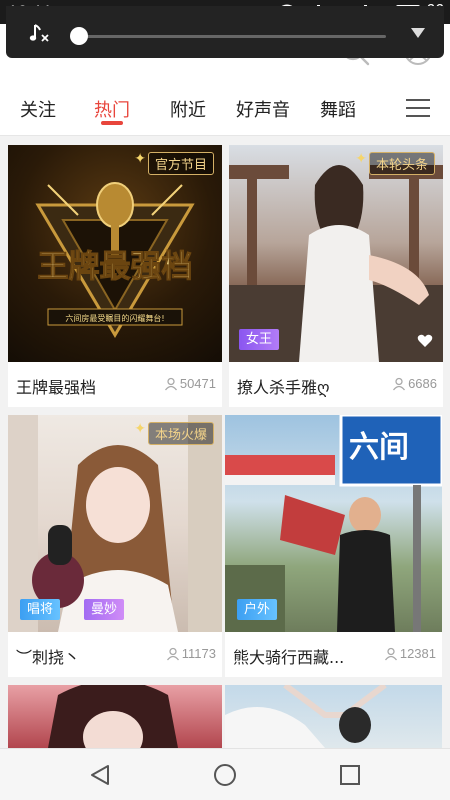 This screenshot has height=800, width=450. Describe the element at coordinates (112, 123) in the screenshot. I see `active-tab-indicator` at that location.